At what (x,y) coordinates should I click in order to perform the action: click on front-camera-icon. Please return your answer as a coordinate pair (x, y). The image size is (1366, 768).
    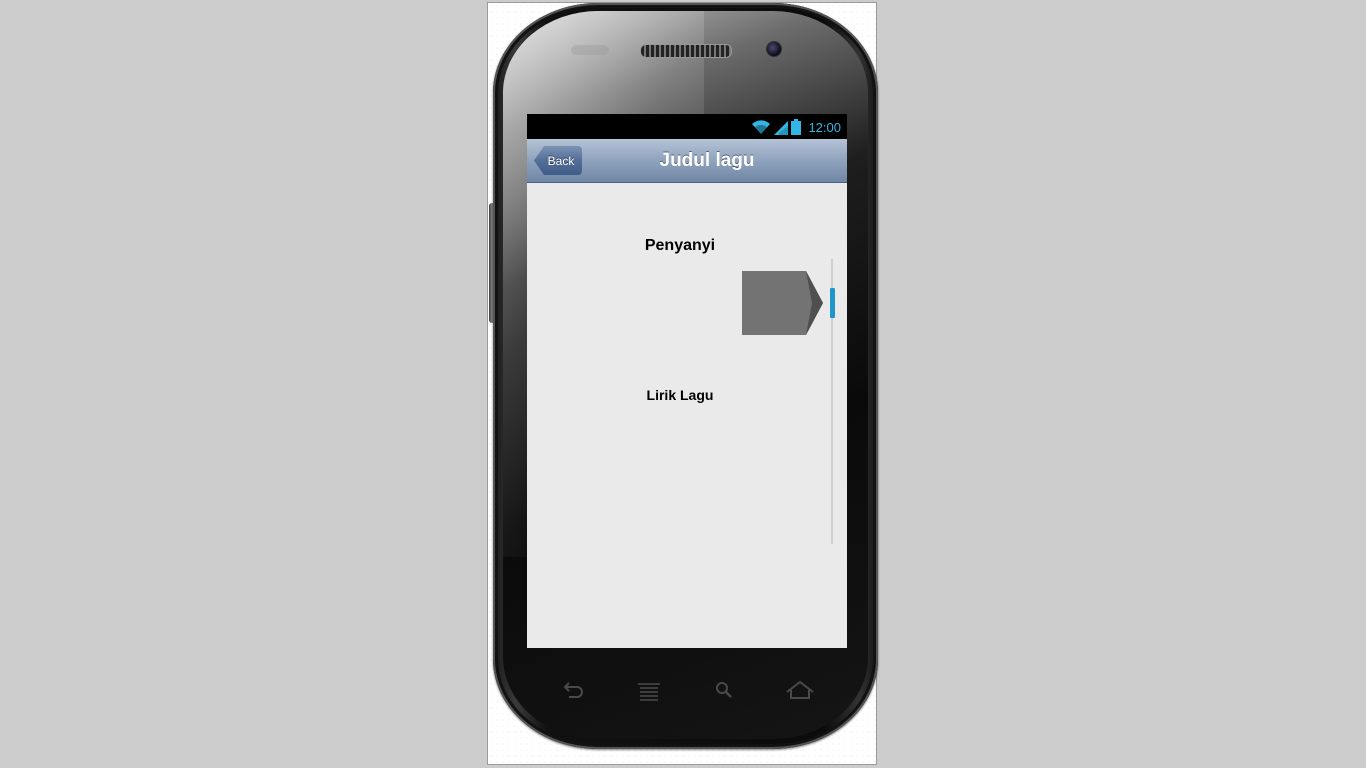
    Looking at the image, I should click on (774, 49).